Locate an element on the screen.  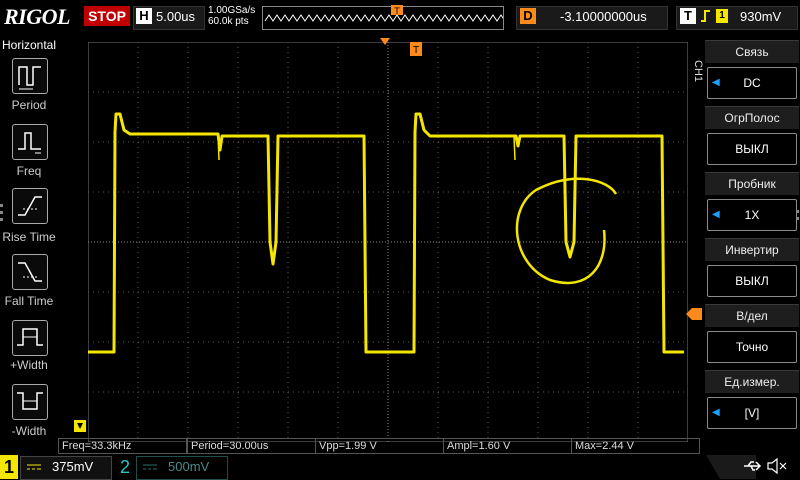
rise-time-label: Rise Time is located at coordinates (29, 237).